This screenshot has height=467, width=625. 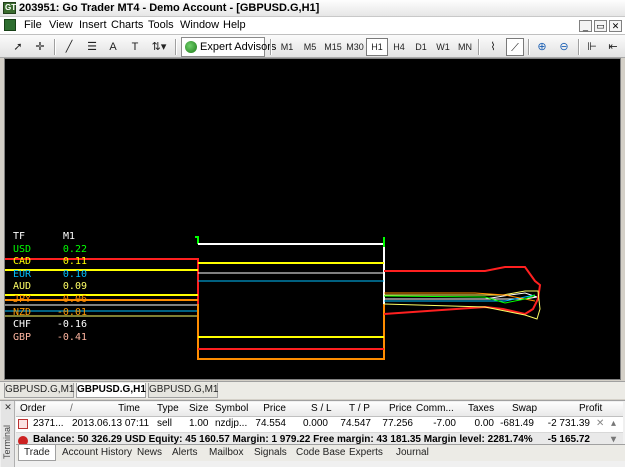 I want to click on currency-name: CAD, so click(x=22, y=262).